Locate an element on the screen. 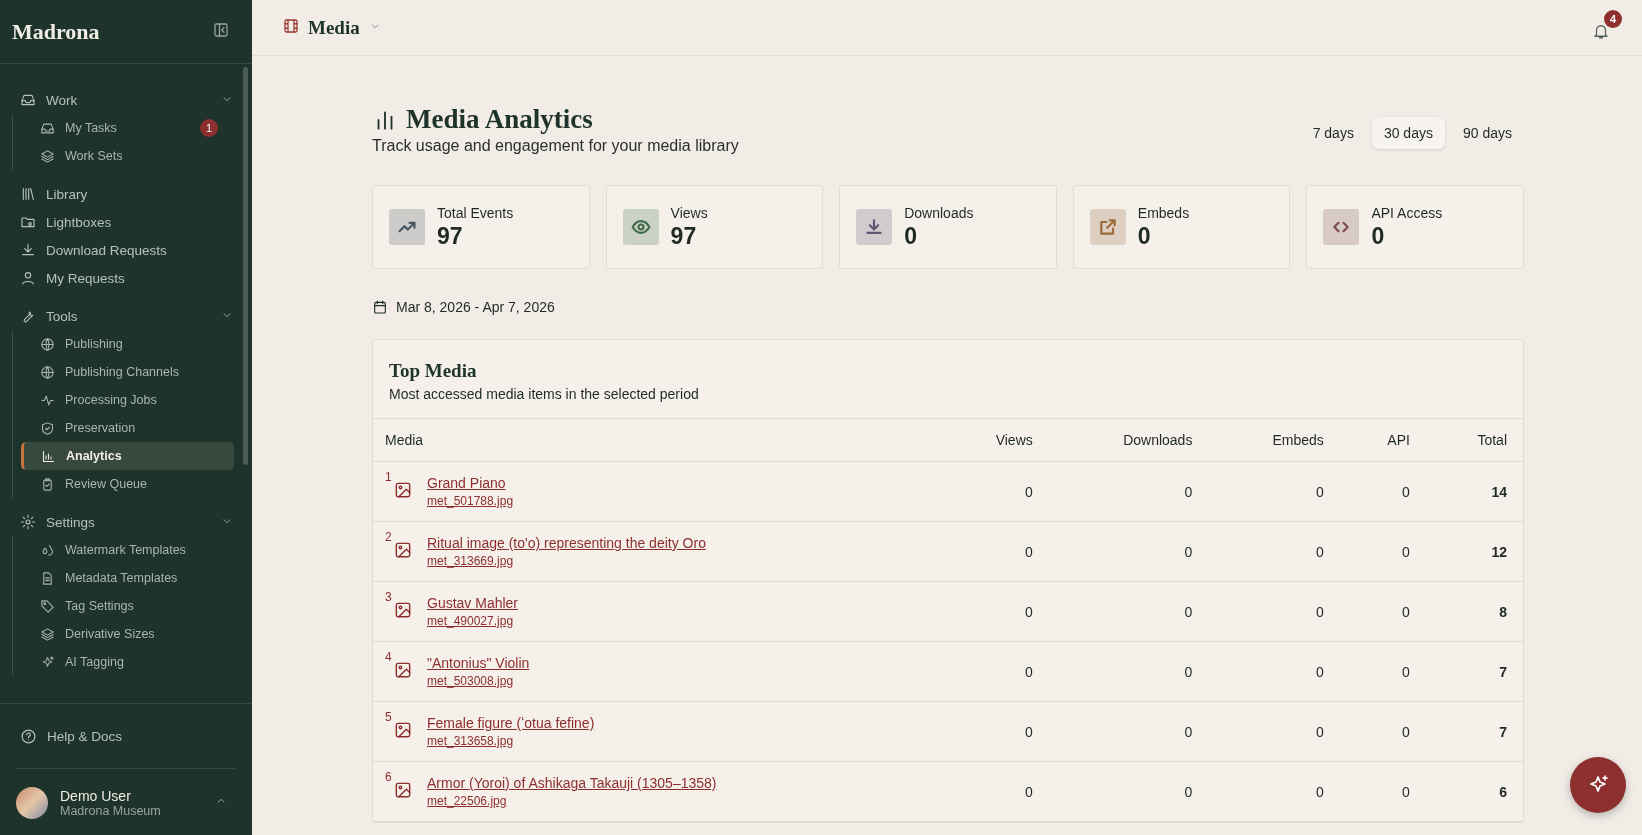 The image size is (1642, 835). count-badge: 1 is located at coordinates (209, 128).